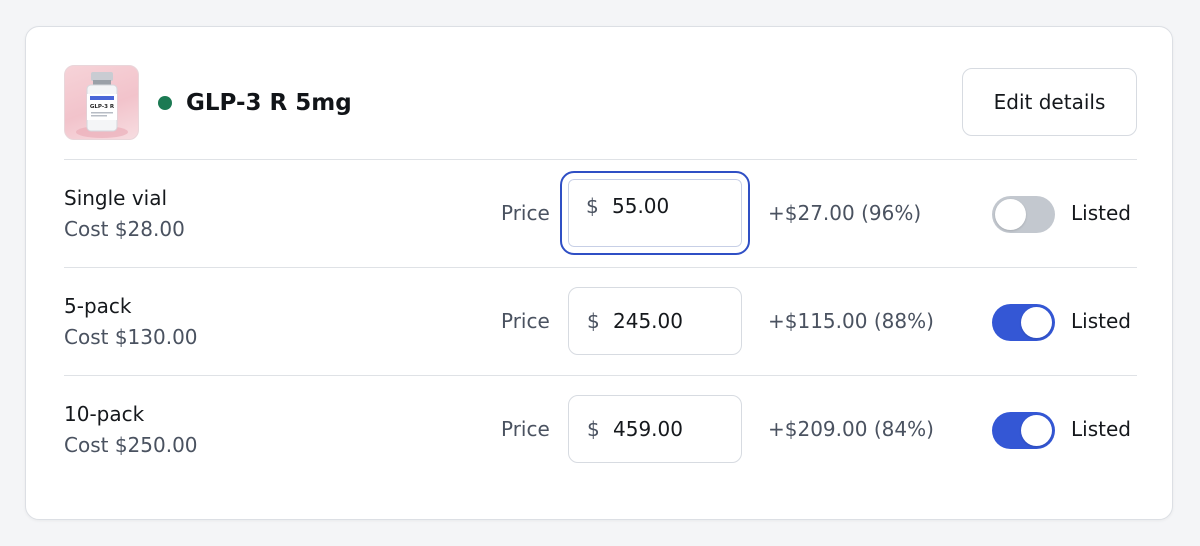 The width and height of the screenshot is (1200, 546). Describe the element at coordinates (131, 337) in the screenshot. I see `variant-cost: Cost $130.00` at that location.